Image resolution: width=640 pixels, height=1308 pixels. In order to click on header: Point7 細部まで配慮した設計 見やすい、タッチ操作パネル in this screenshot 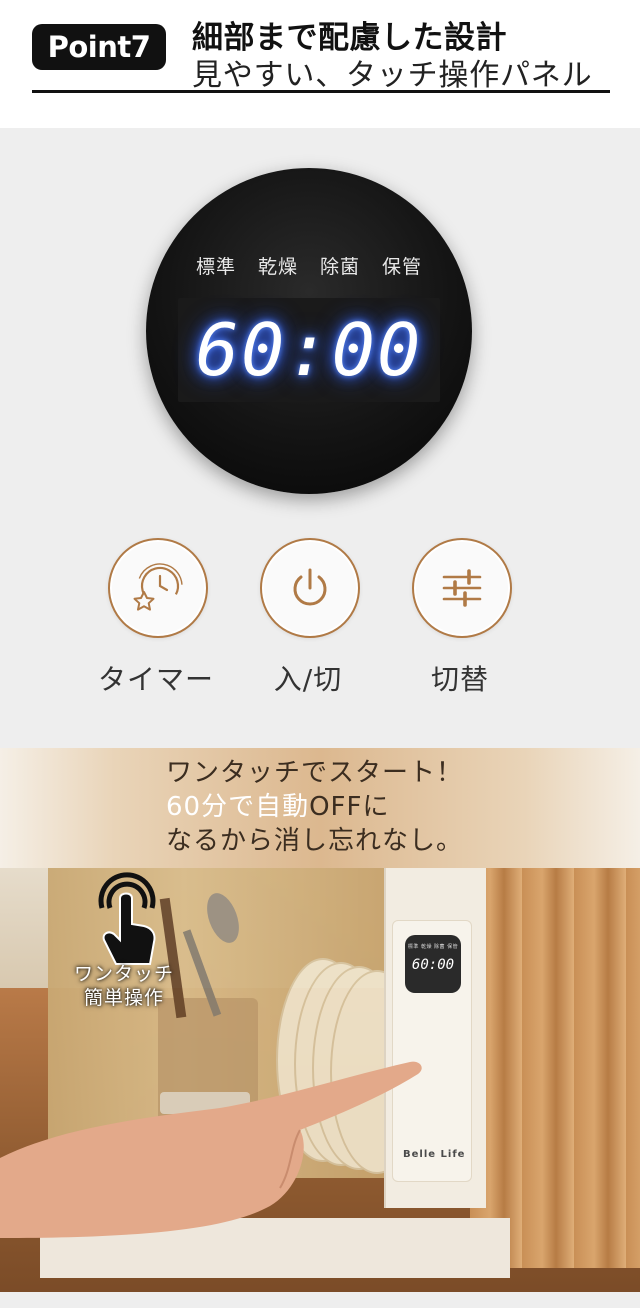, I will do `click(320, 64)`.